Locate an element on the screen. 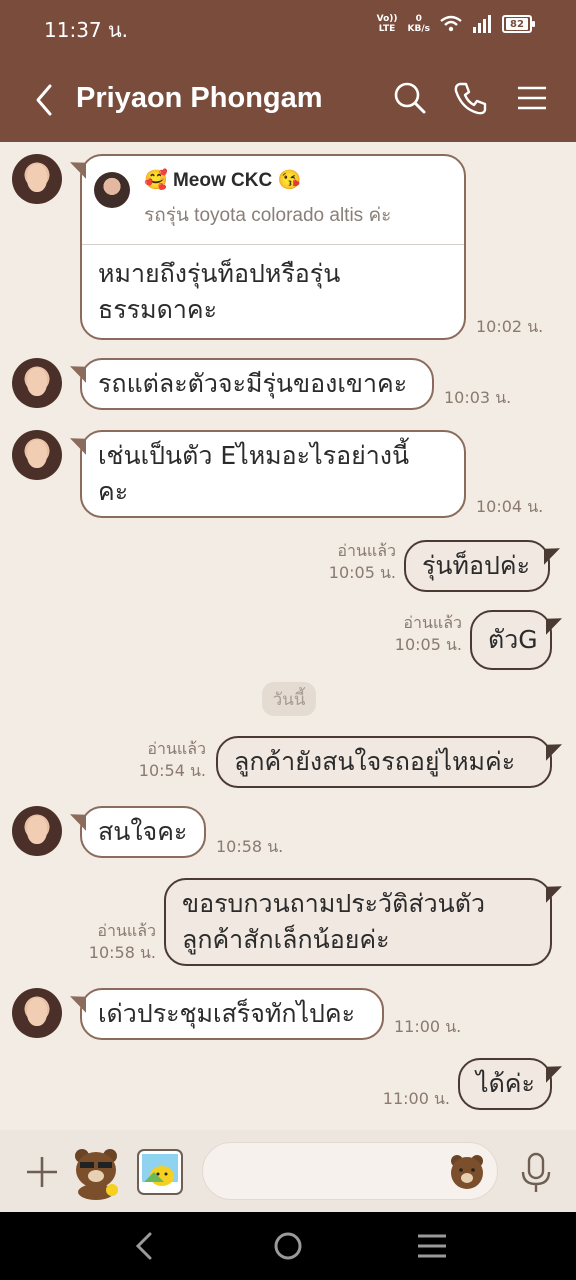  brown-bear-sticker-icon is located at coordinates (96, 1172).